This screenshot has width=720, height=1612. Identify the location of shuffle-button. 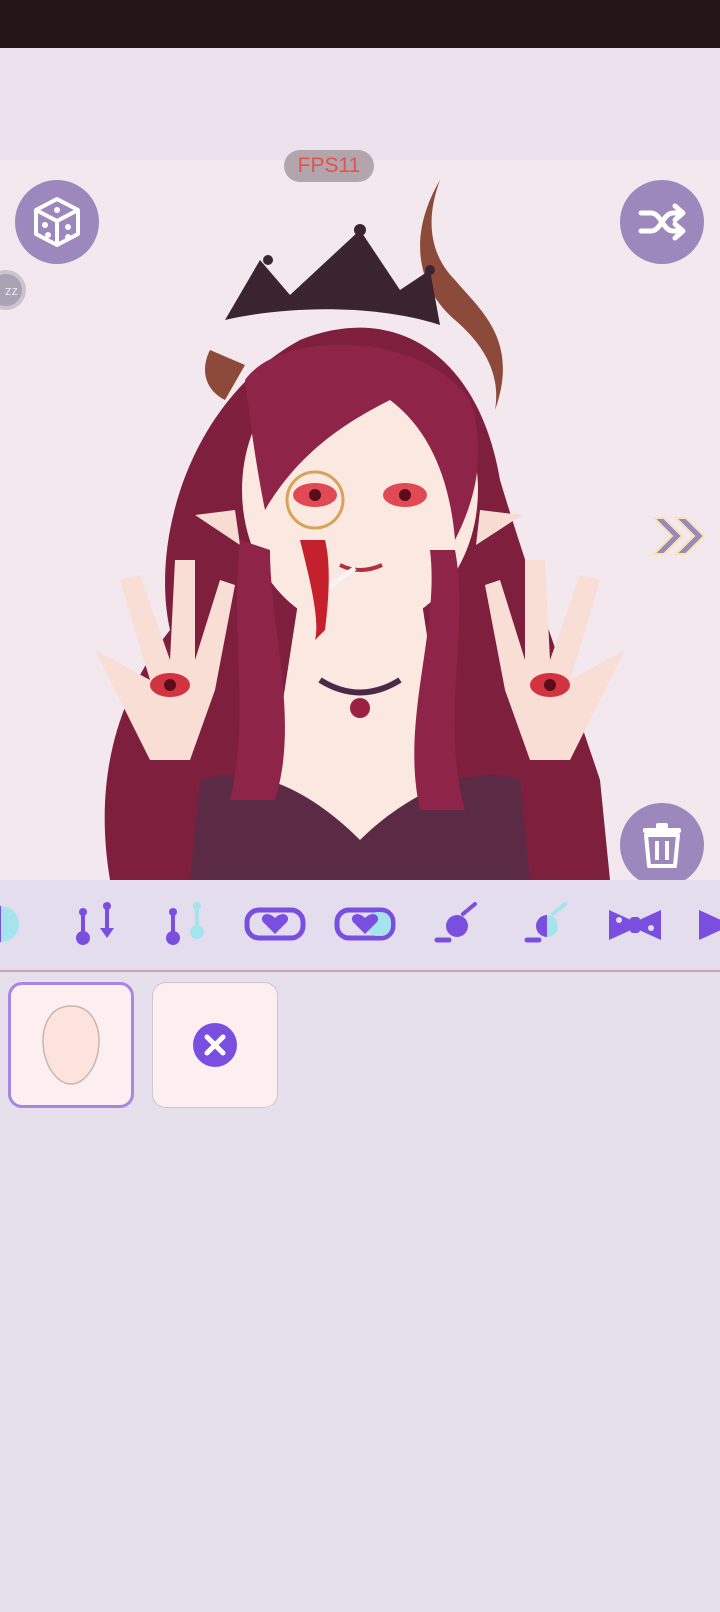
(662, 222).